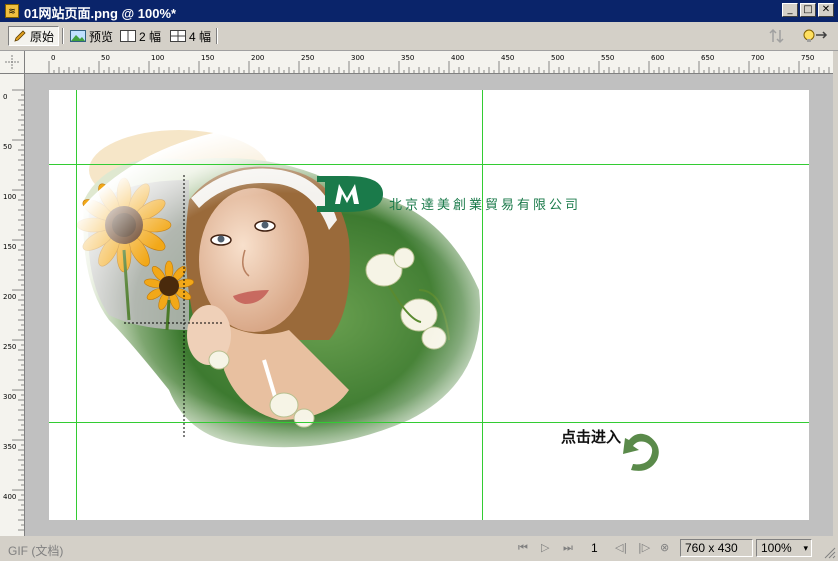 The image size is (838, 561). What do you see at coordinates (12, 11) in the screenshot?
I see `document-icon: ≋` at bounding box center [12, 11].